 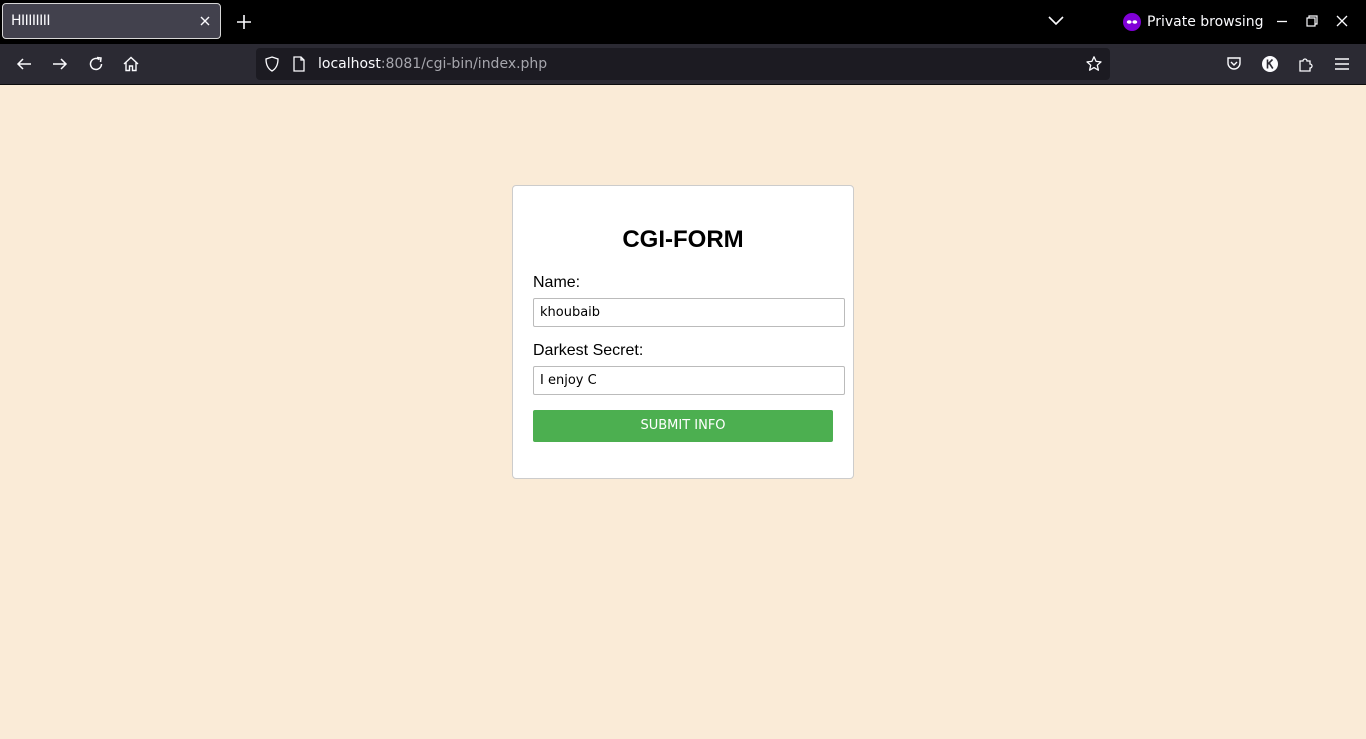 I want to click on form-title: CGI-FORM, so click(x=683, y=239).